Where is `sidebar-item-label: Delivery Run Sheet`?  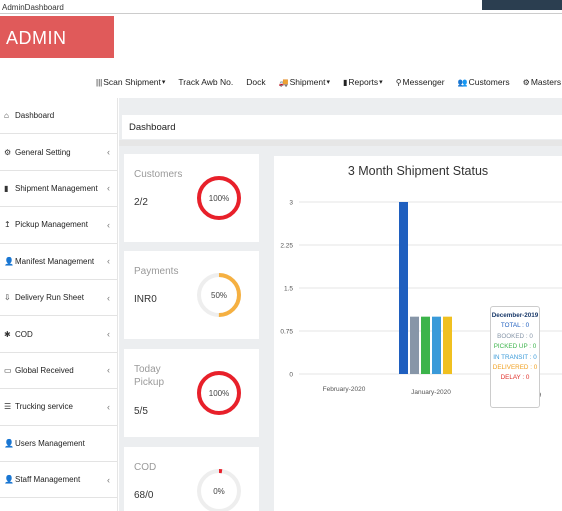 sidebar-item-label: Delivery Run Sheet is located at coordinates (49, 298).